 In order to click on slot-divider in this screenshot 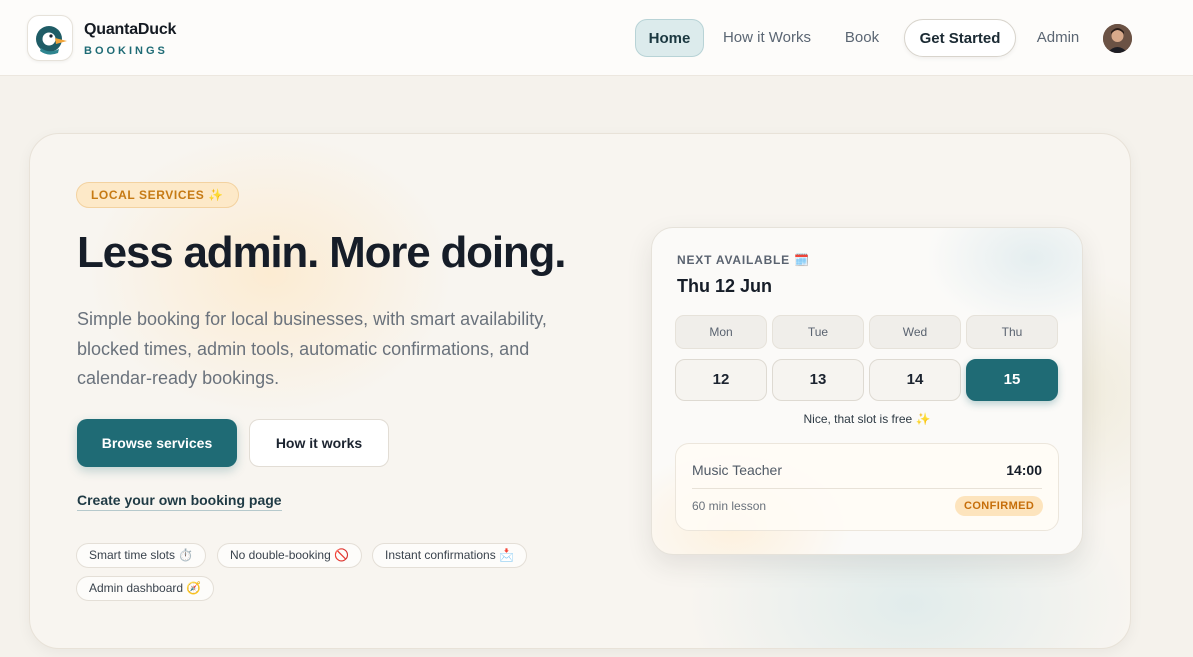, I will do `click(867, 488)`.